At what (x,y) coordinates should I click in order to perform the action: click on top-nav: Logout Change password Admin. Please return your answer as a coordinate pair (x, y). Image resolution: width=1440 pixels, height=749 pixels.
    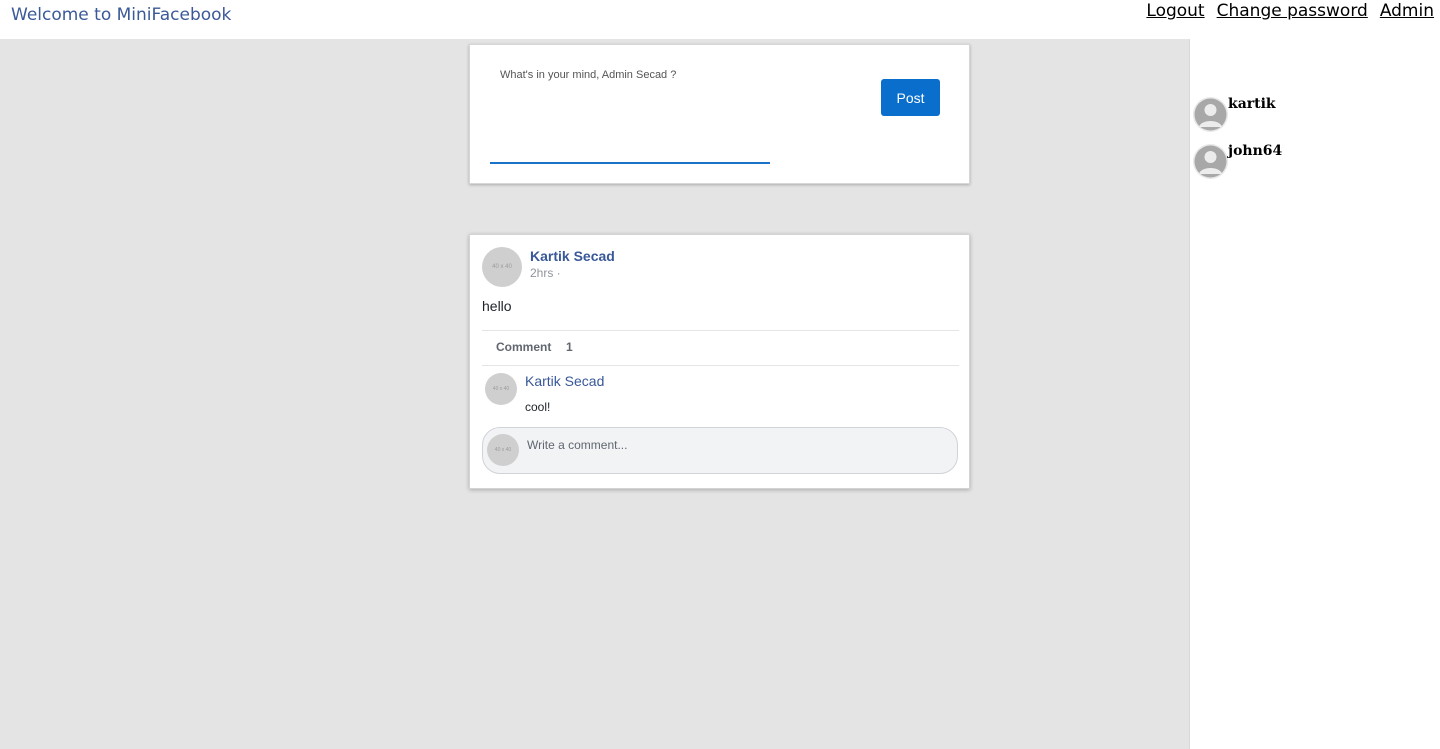
    Looking at the image, I should click on (1290, 11).